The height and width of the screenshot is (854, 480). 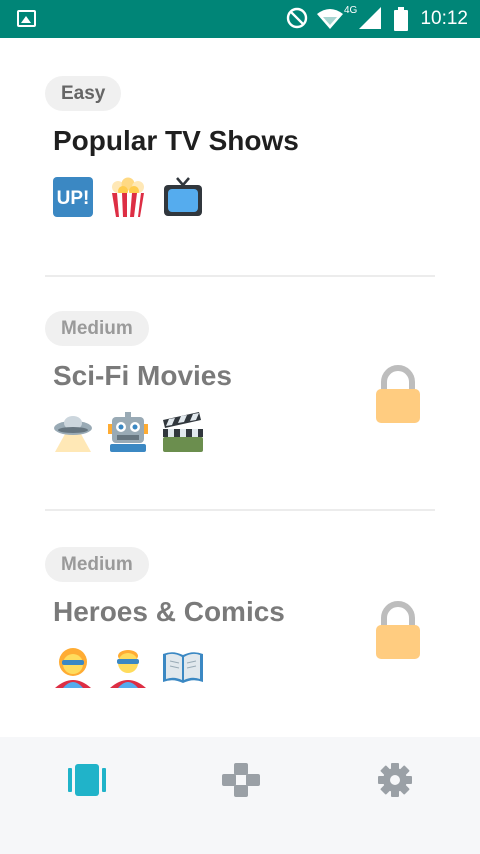 I want to click on robot-icon, so click(x=128, y=432).